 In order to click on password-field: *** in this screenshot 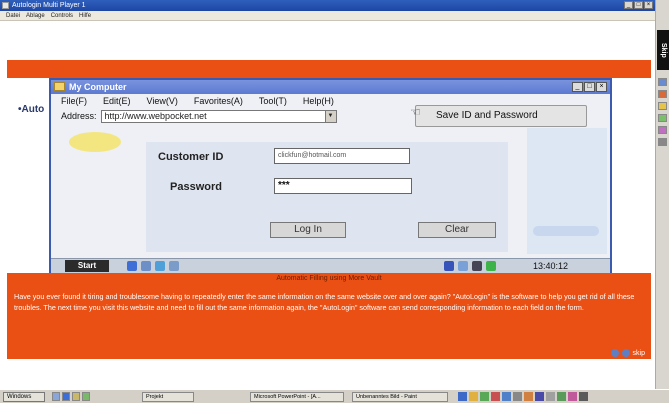, I will do `click(343, 186)`.